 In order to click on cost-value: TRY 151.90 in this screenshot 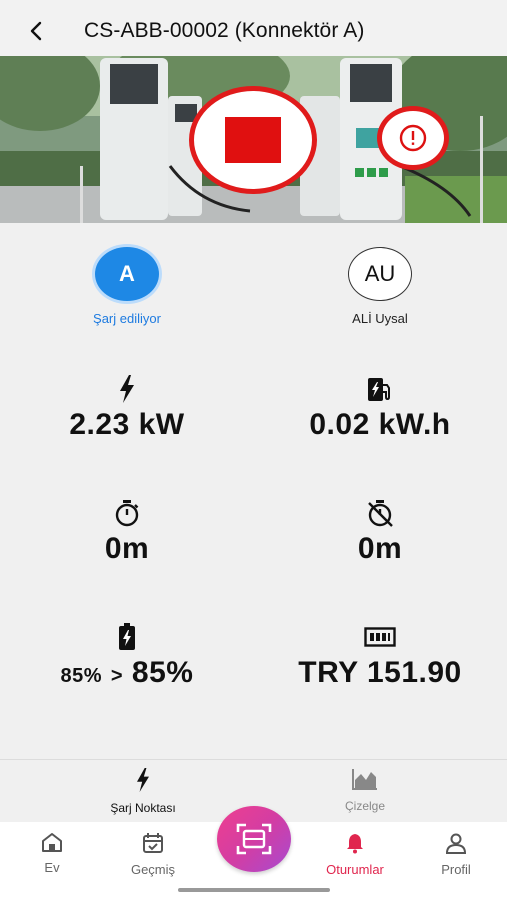, I will do `click(380, 672)`.